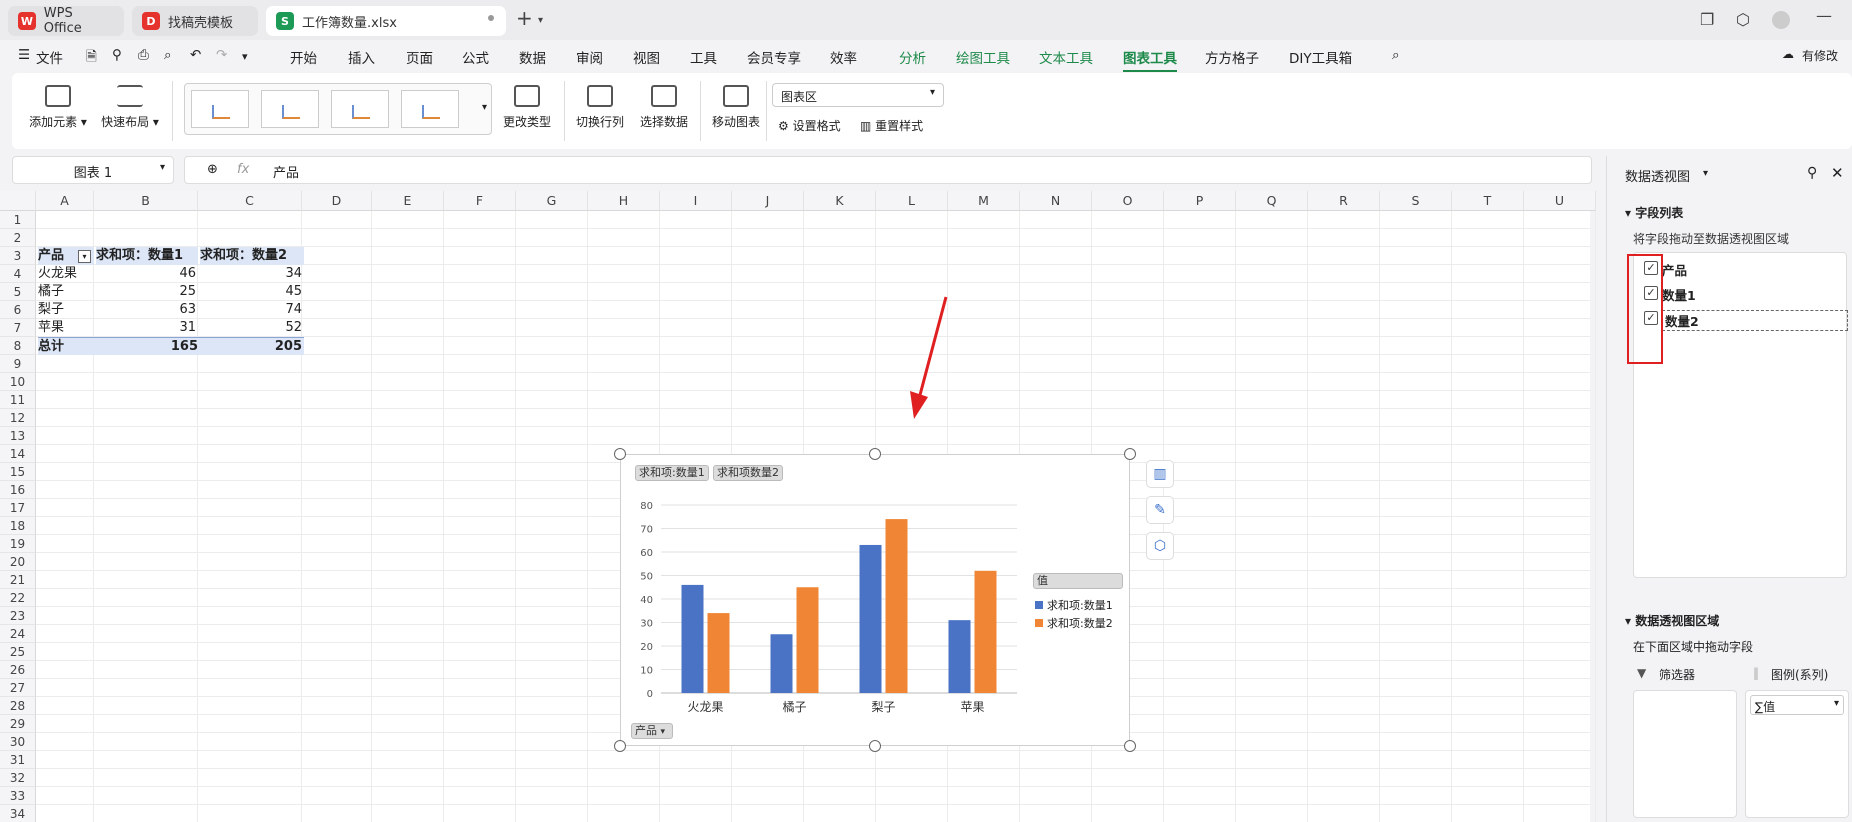 The image size is (1852, 822). I want to click on column-header-O: O, so click(1128, 201).